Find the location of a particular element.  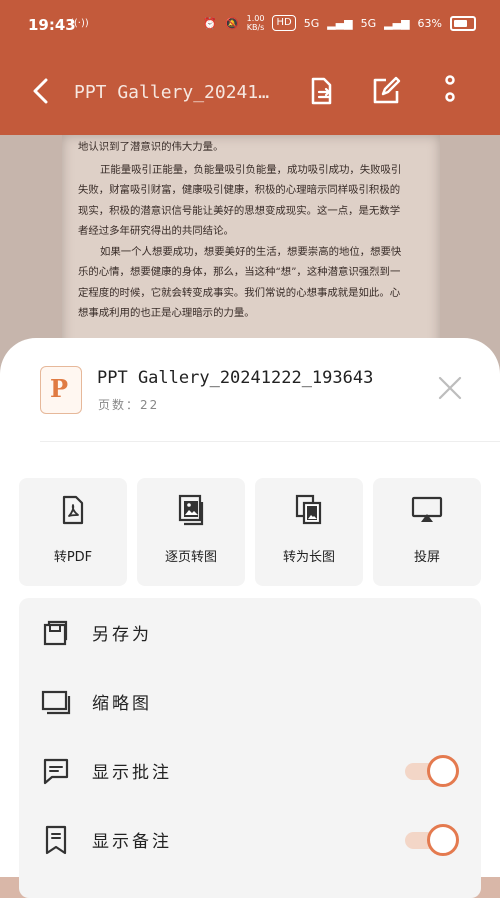

back-button is located at coordinates (41, 91).